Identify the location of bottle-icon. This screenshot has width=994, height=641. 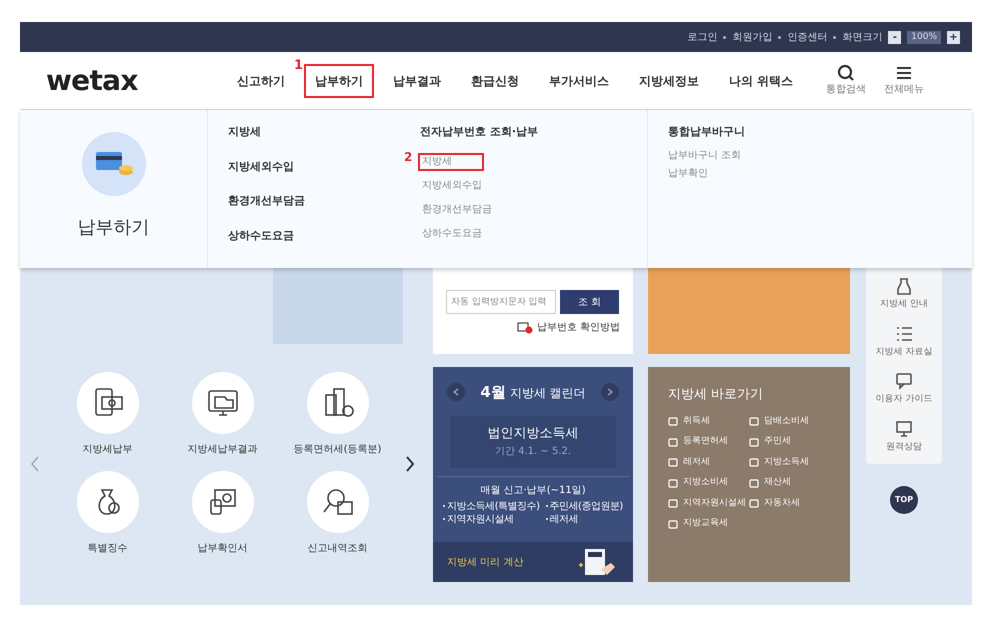
(904, 286).